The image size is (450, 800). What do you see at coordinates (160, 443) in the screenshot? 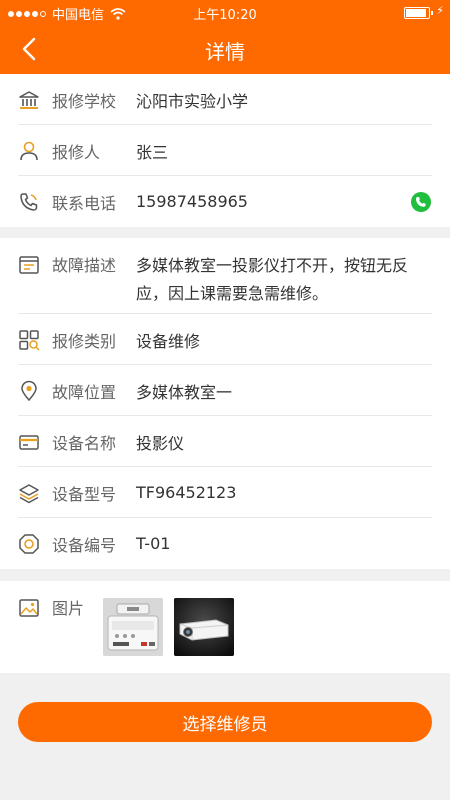
I see `device-name-value: 投影仪` at bounding box center [160, 443].